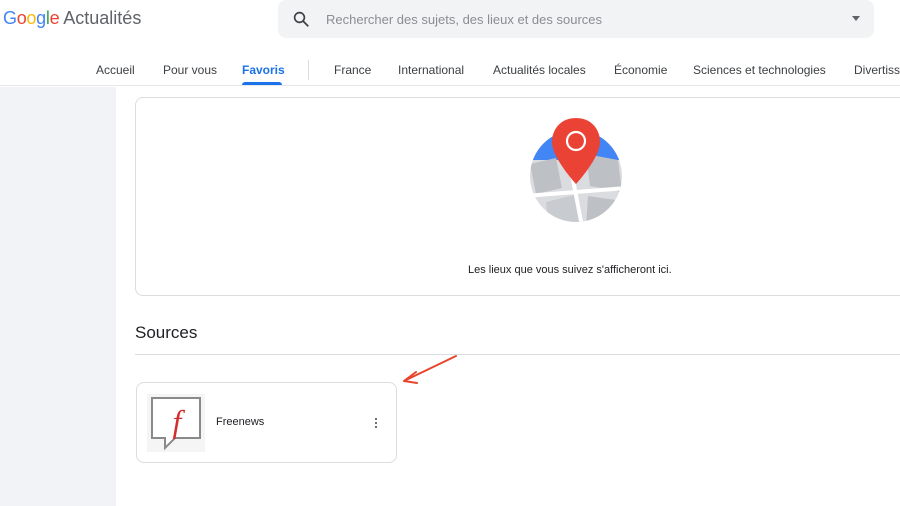 The image size is (900, 506). Describe the element at coordinates (308, 70) in the screenshot. I see `tab-divider` at that location.